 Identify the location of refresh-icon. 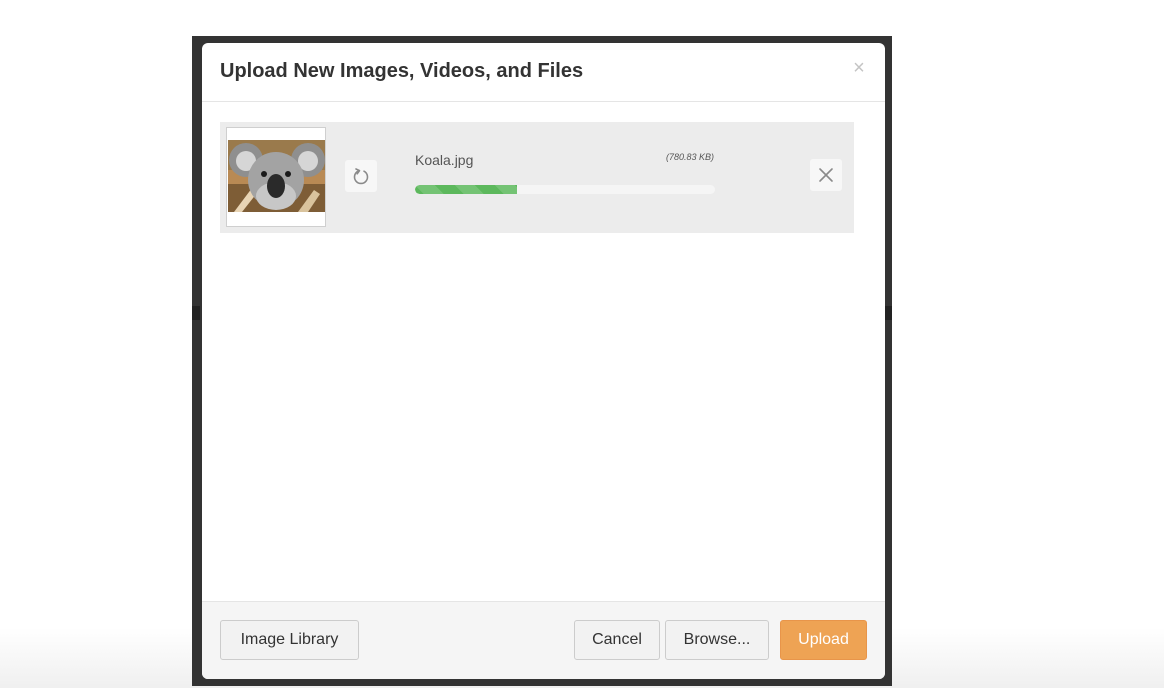
(361, 176).